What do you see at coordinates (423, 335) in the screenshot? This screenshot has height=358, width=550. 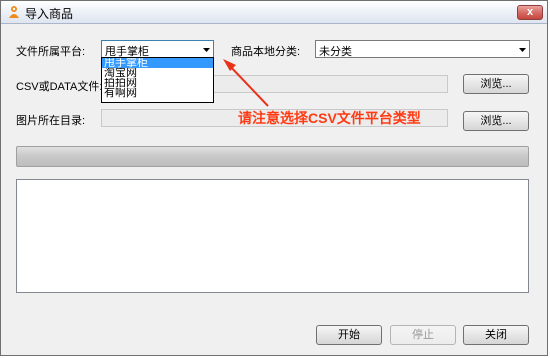 I see `stop-button: 停止` at bounding box center [423, 335].